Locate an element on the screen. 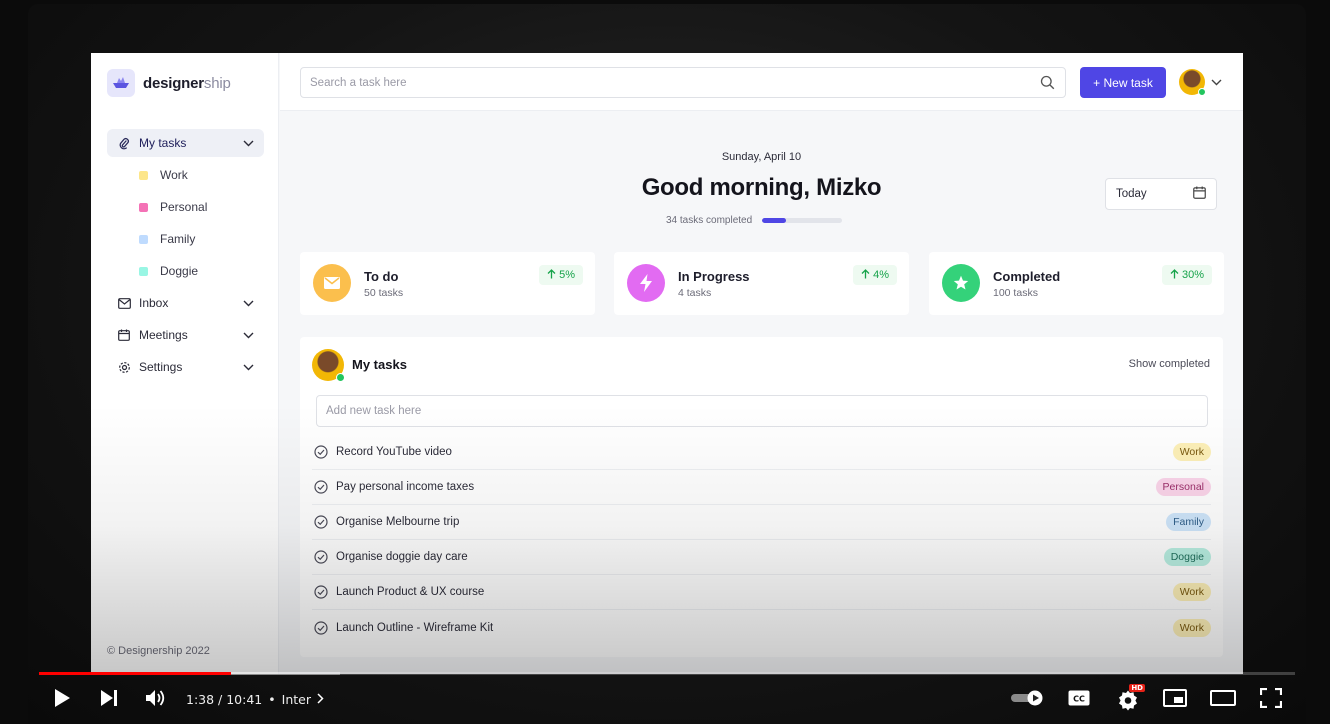 The width and height of the screenshot is (1330, 724). sidebar-subitem-doggie: Doggie is located at coordinates (185, 271).